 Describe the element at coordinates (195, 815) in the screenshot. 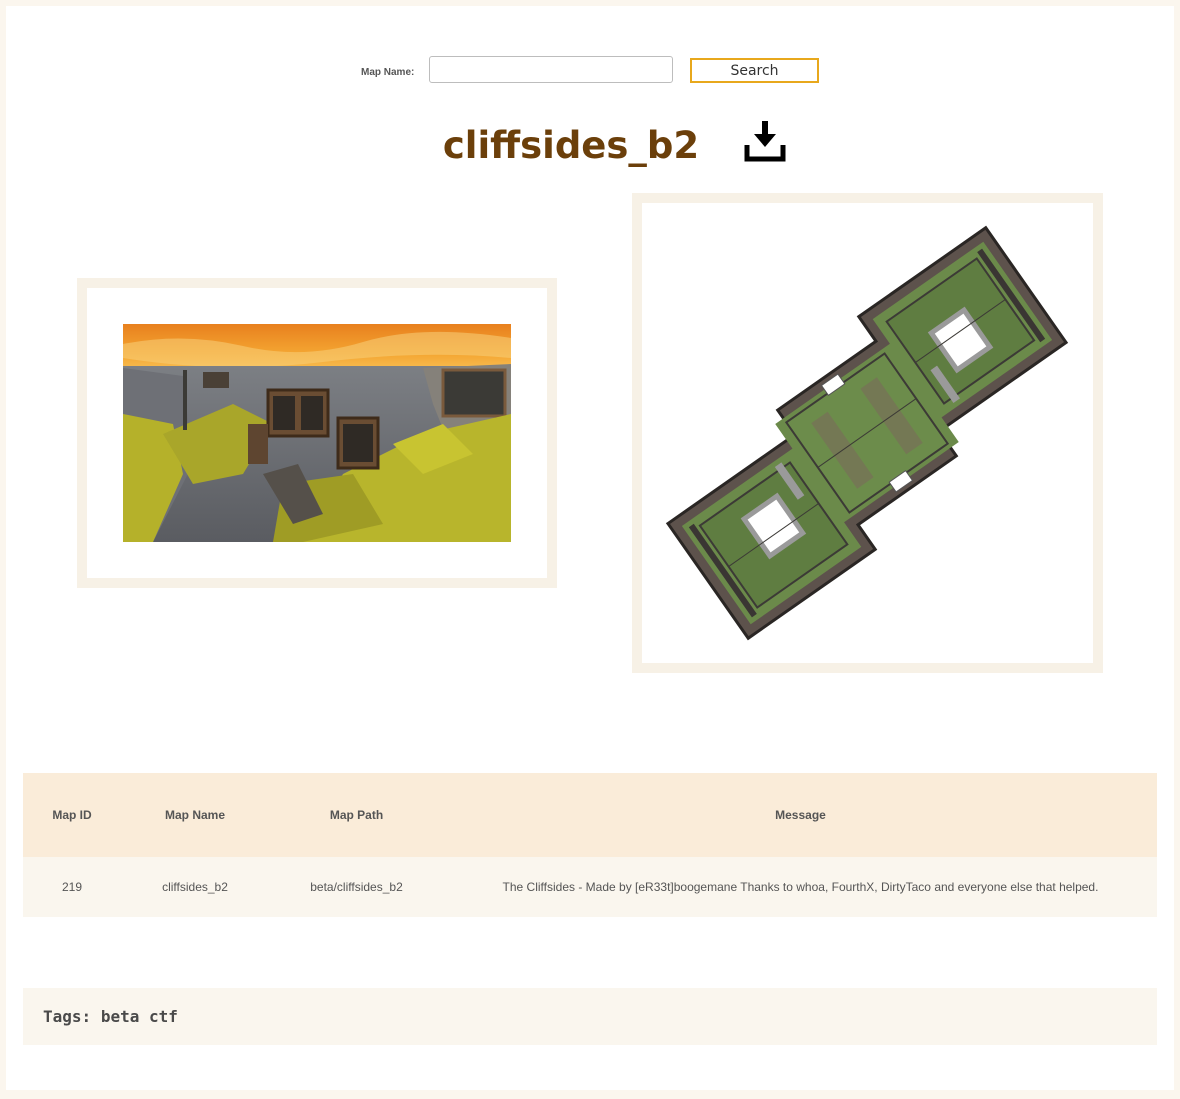

I see `header-map-name: Map Name` at that location.